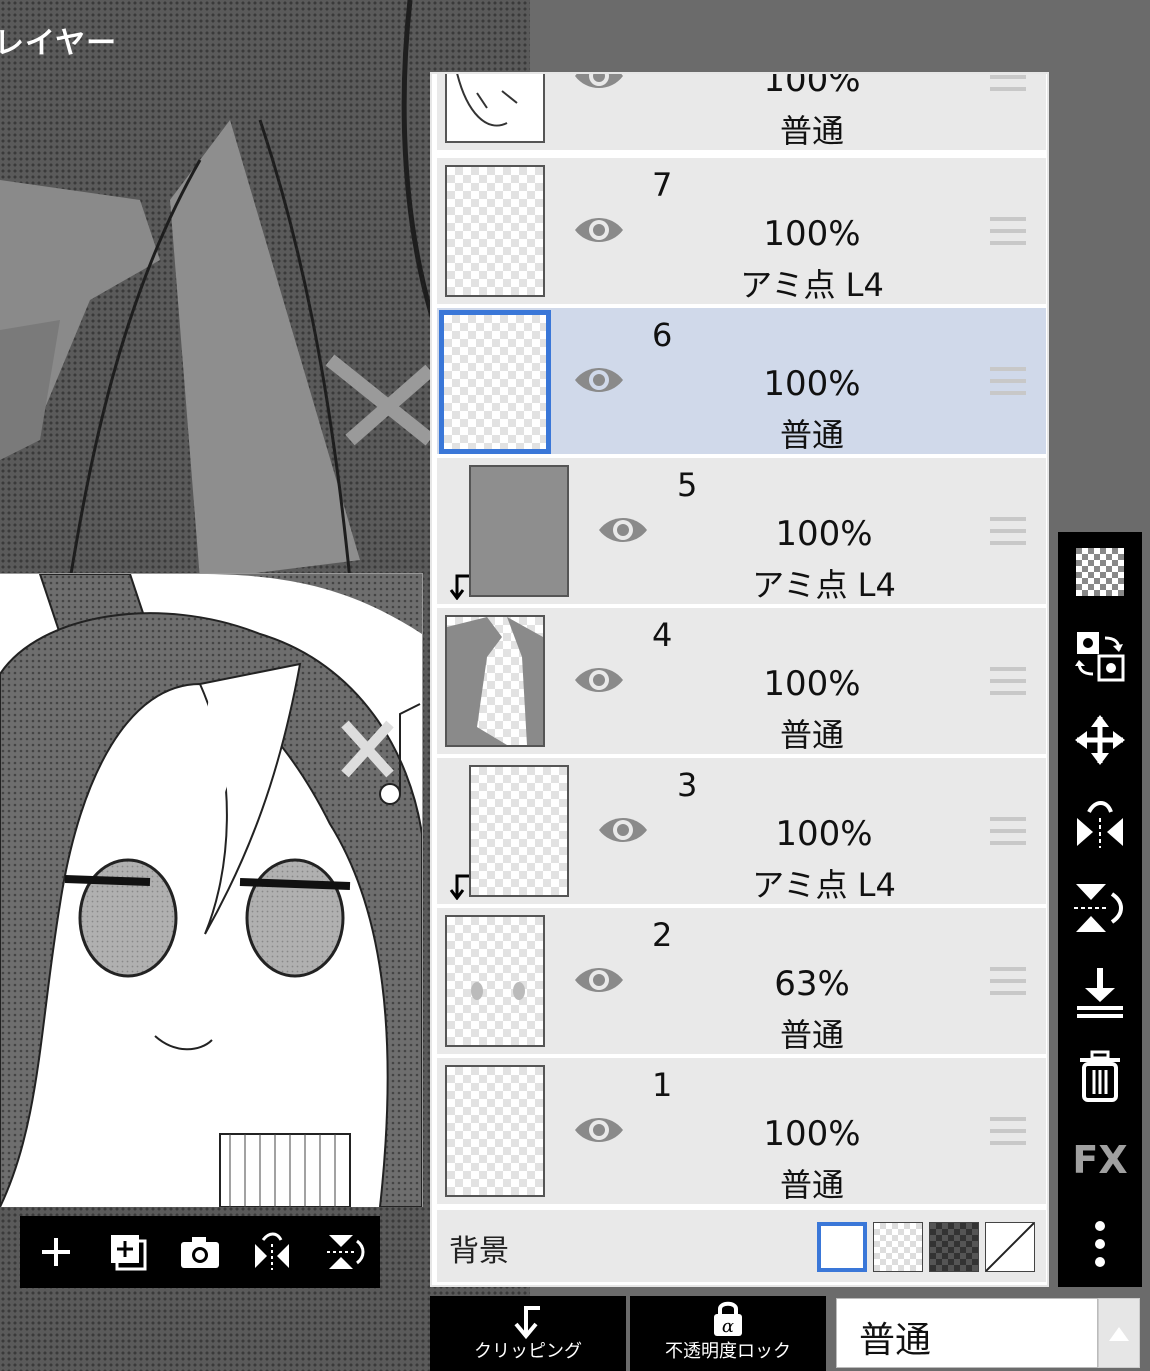  I want to click on flip-horizontal-icon, so click(272, 1251).